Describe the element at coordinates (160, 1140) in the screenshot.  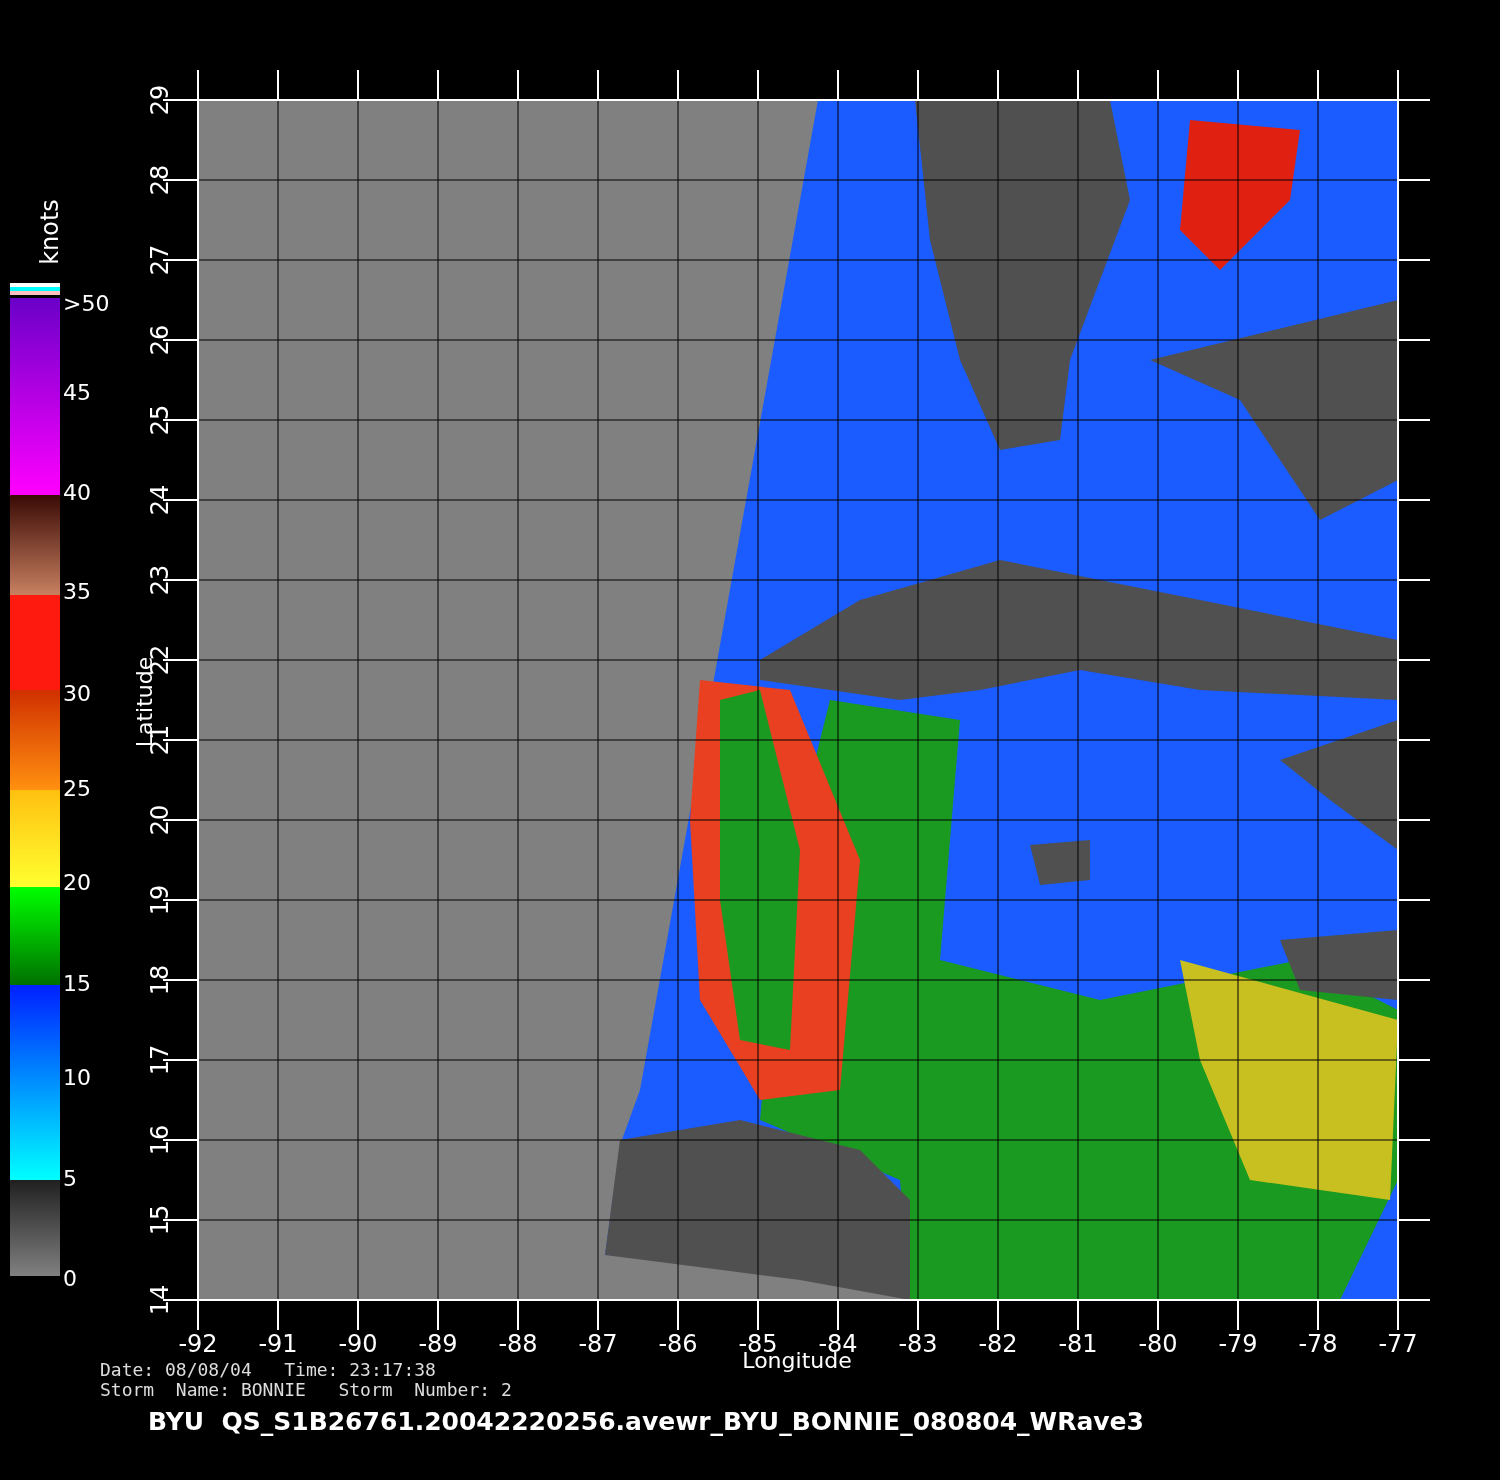
I see `latitude-tick-label: 16` at that location.